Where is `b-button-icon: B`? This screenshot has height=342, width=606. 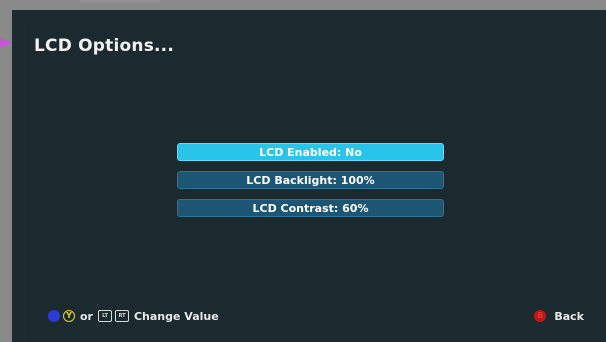 b-button-icon: B is located at coordinates (540, 316).